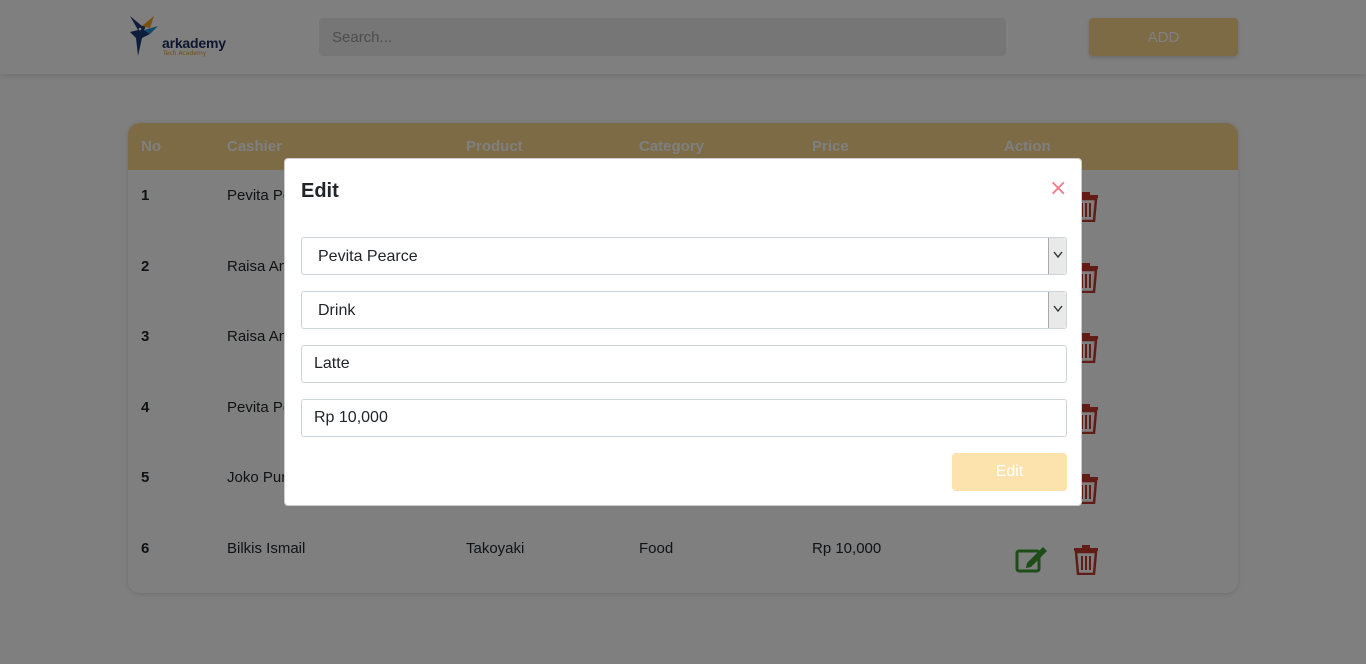 This screenshot has width=1366, height=664. Describe the element at coordinates (684, 418) in the screenshot. I see `price-input` at that location.